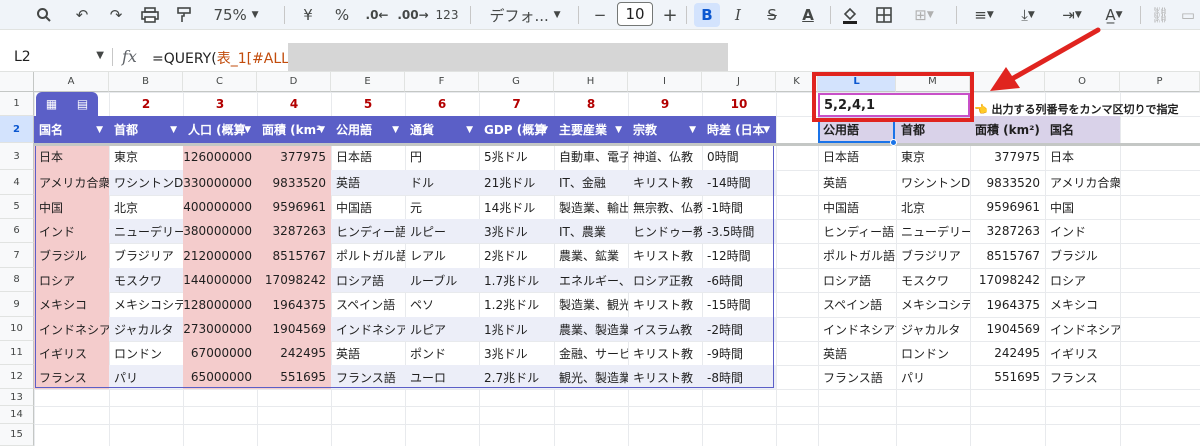 The width and height of the screenshot is (1200, 446). What do you see at coordinates (933, 156) in the screenshot?
I see `query-output-cell: 東京` at bounding box center [933, 156].